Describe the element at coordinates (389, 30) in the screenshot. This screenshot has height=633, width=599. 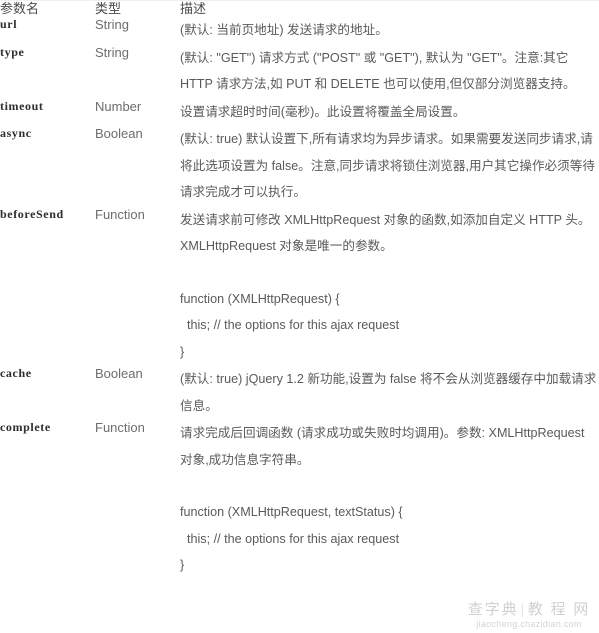
I see `cell-param-description: (默认: 当前页地址) 发送请求的地址。` at that location.